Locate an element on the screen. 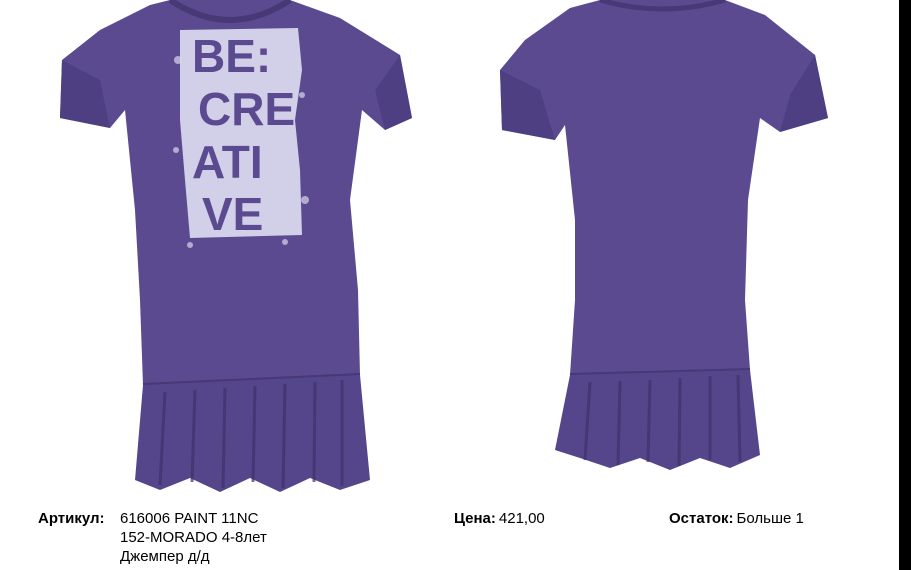 The width and height of the screenshot is (911, 570). price-block: Цена: 421,00 is located at coordinates (499, 518).